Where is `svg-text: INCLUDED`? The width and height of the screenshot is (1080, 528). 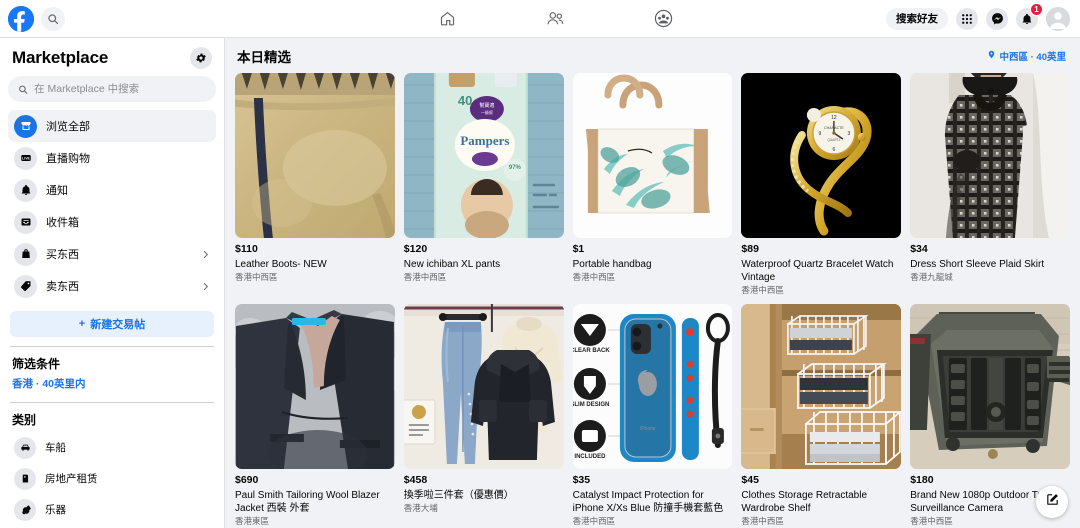
svg-text: INCLUDED is located at coordinates (590, 457).